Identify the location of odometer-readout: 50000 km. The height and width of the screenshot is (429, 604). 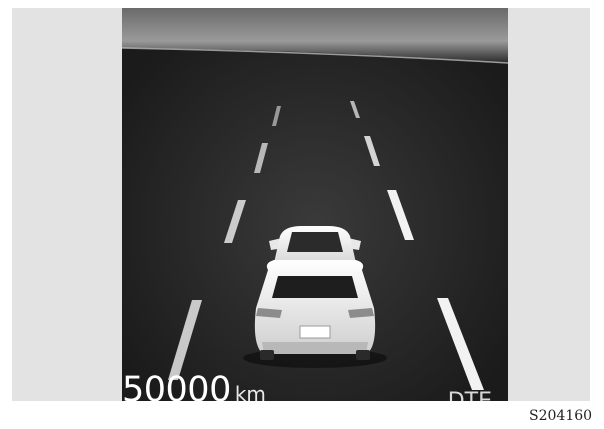
(194, 385).